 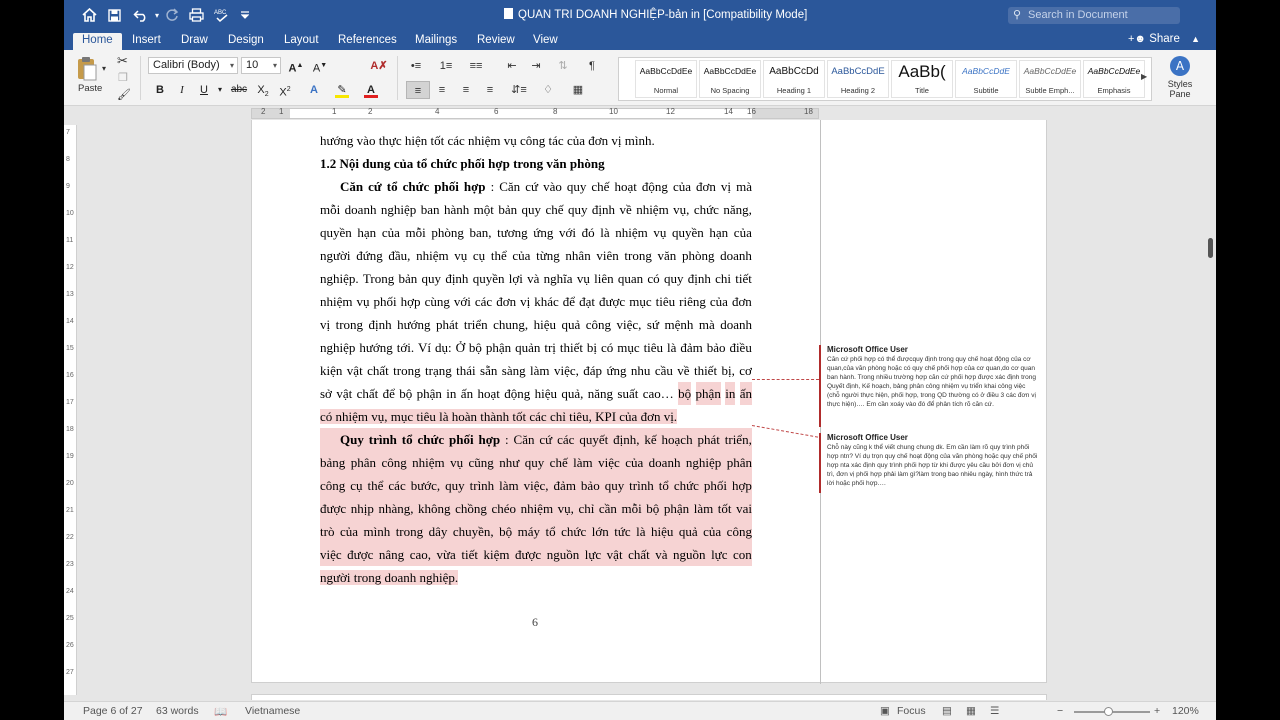 What do you see at coordinates (89, 15) in the screenshot?
I see `home-icon` at bounding box center [89, 15].